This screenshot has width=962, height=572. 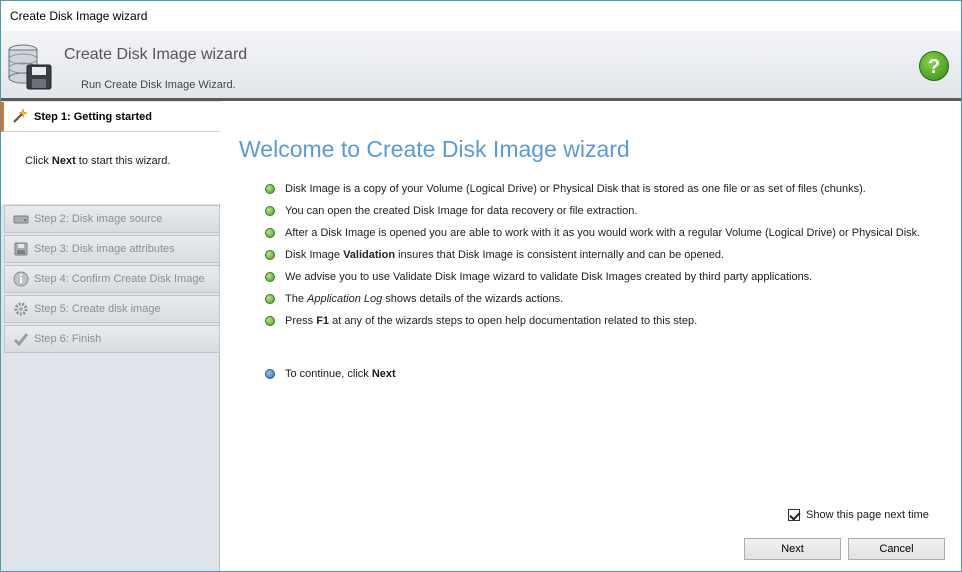 I want to click on step-desc-bold: Next, so click(x=63, y=161).